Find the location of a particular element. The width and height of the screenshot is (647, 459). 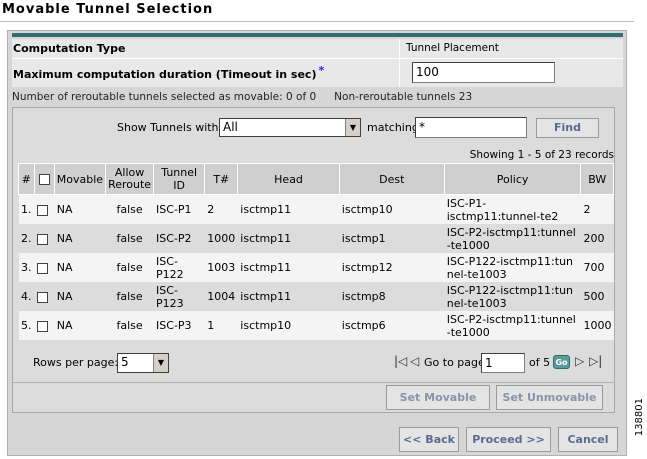

row-dest: isctmp6 is located at coordinates (392, 325).